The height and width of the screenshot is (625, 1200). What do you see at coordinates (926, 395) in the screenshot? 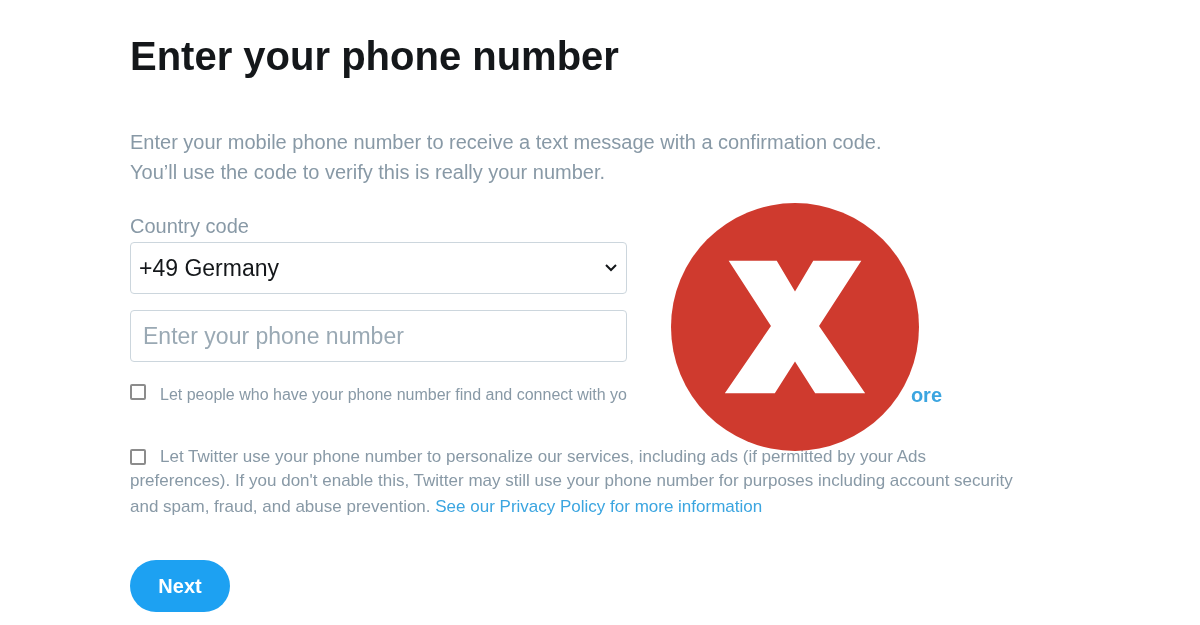
I see `learn-more-link: ore` at bounding box center [926, 395].